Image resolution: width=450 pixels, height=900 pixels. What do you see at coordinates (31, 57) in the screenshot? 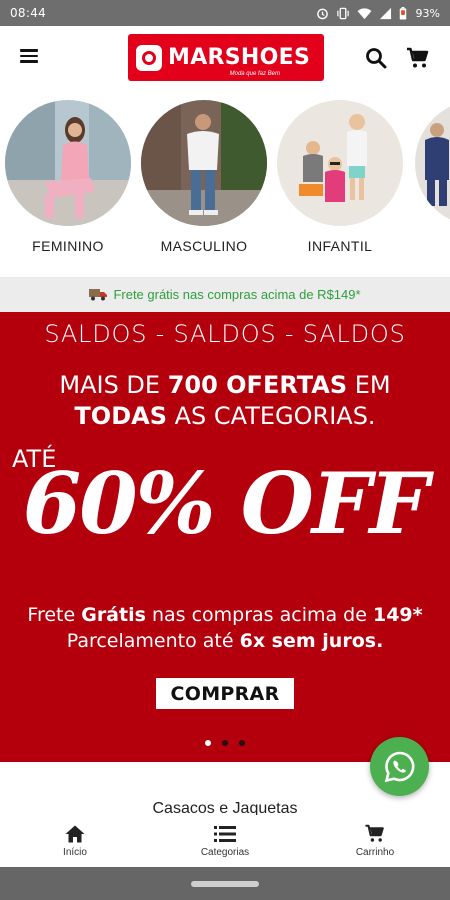
I see `menu-button` at bounding box center [31, 57].